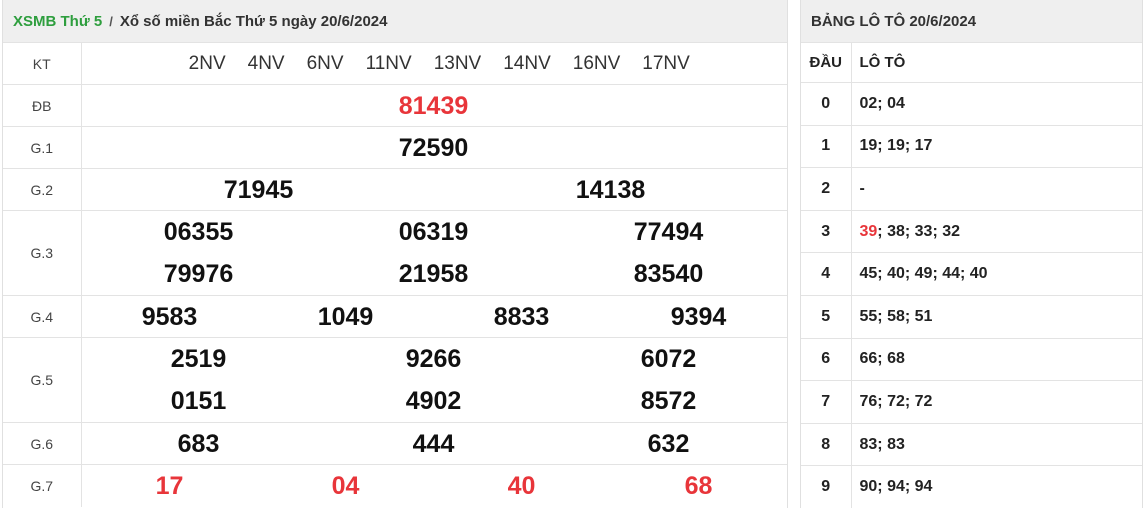  I want to click on prize-row-g3: G.3 06355 06319 77494 79976 21958 83540, so click(395, 253).